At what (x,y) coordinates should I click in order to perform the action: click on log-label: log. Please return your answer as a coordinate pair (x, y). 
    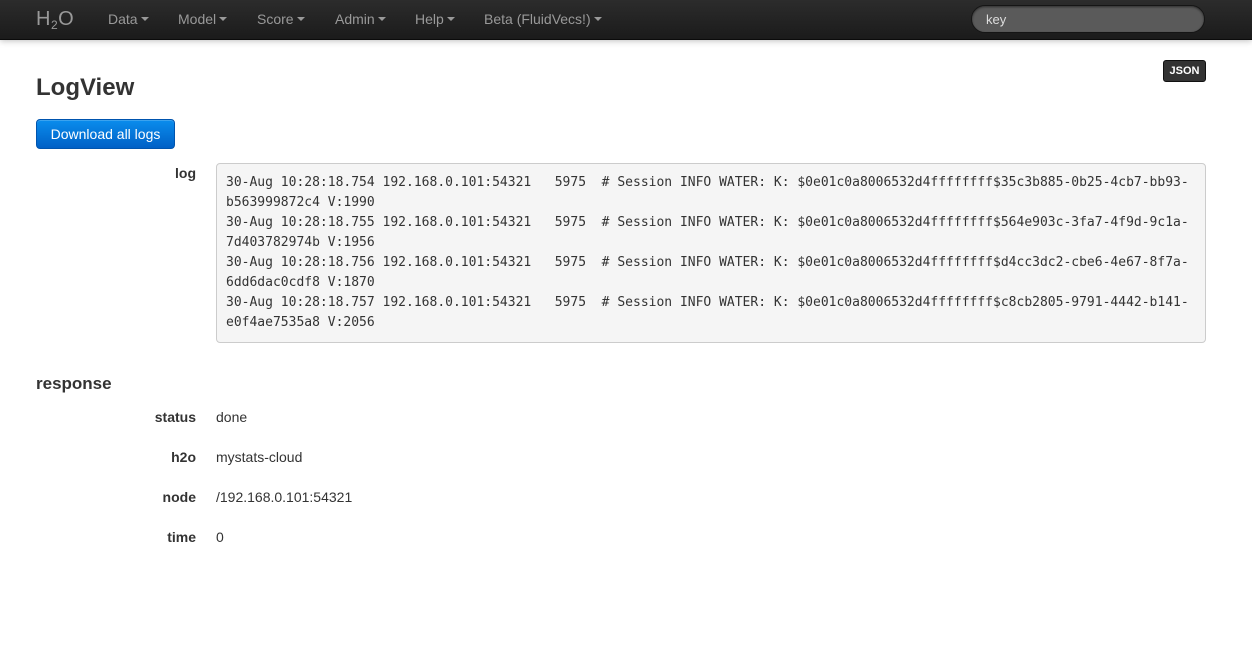
    Looking at the image, I should click on (185, 173).